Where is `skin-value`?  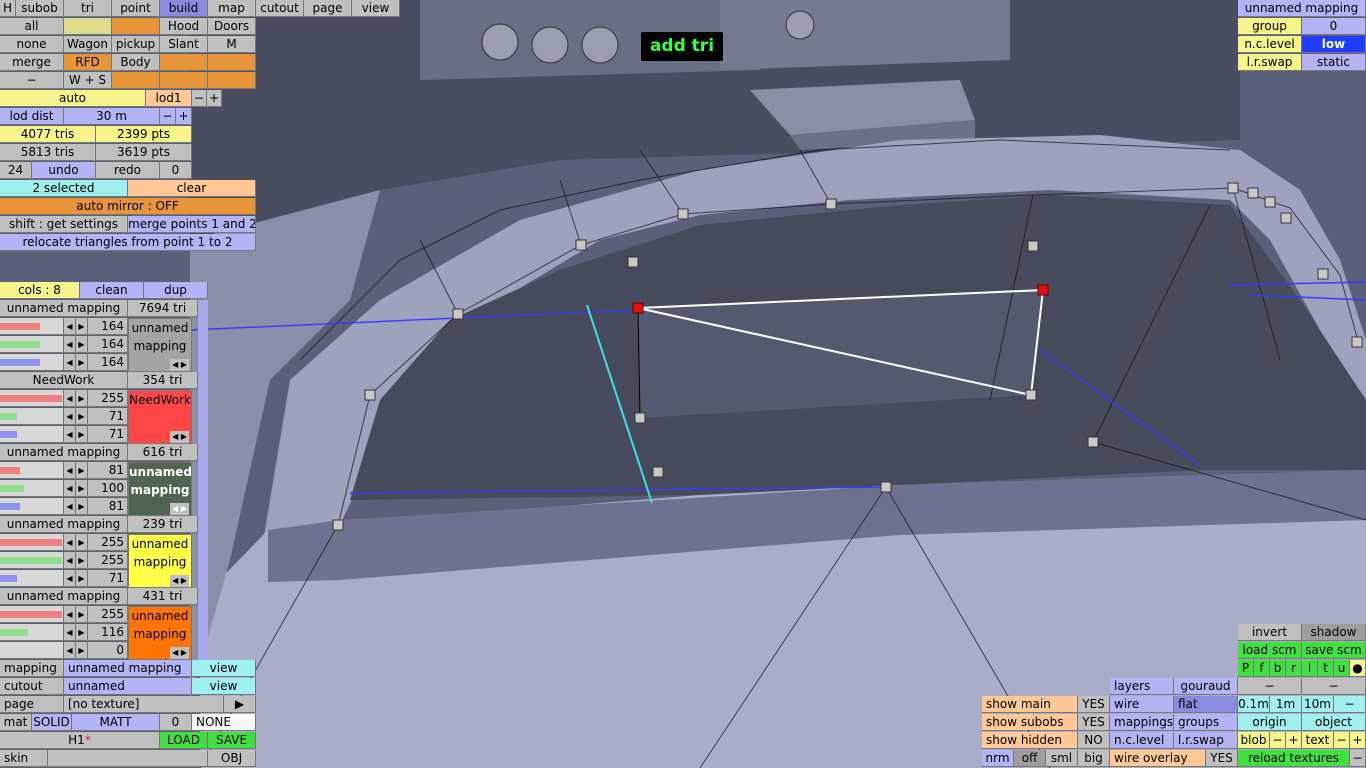
skin-value is located at coordinates (128, 758).